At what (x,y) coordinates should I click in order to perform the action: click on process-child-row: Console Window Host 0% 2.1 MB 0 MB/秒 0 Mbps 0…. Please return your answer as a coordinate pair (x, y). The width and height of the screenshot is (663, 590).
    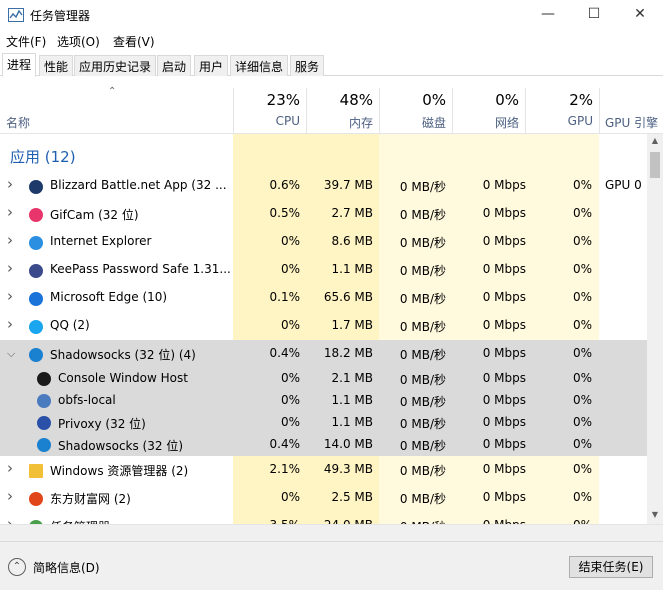
    Looking at the image, I should click on (323, 379).